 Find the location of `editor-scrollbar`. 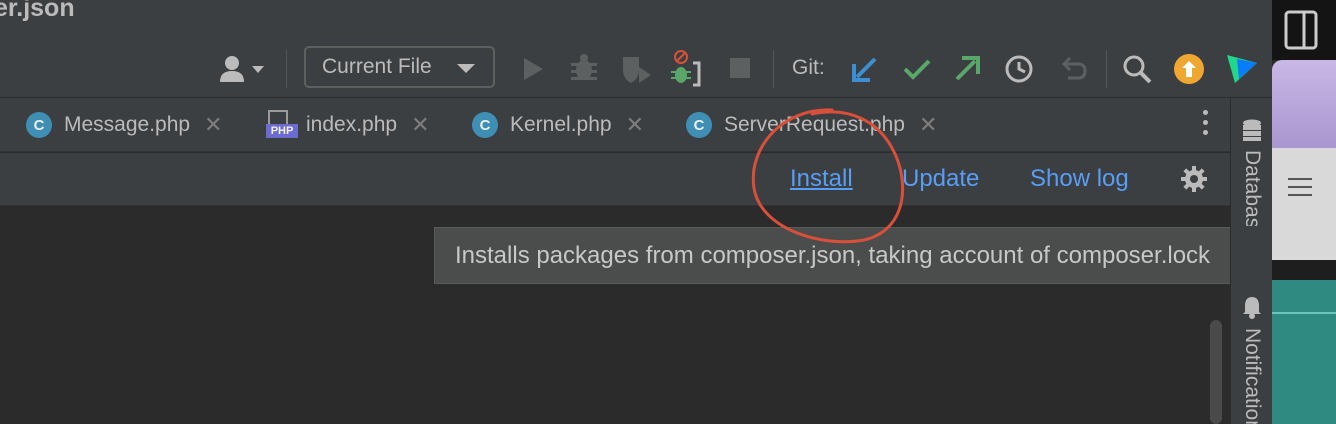

editor-scrollbar is located at coordinates (1216, 372).